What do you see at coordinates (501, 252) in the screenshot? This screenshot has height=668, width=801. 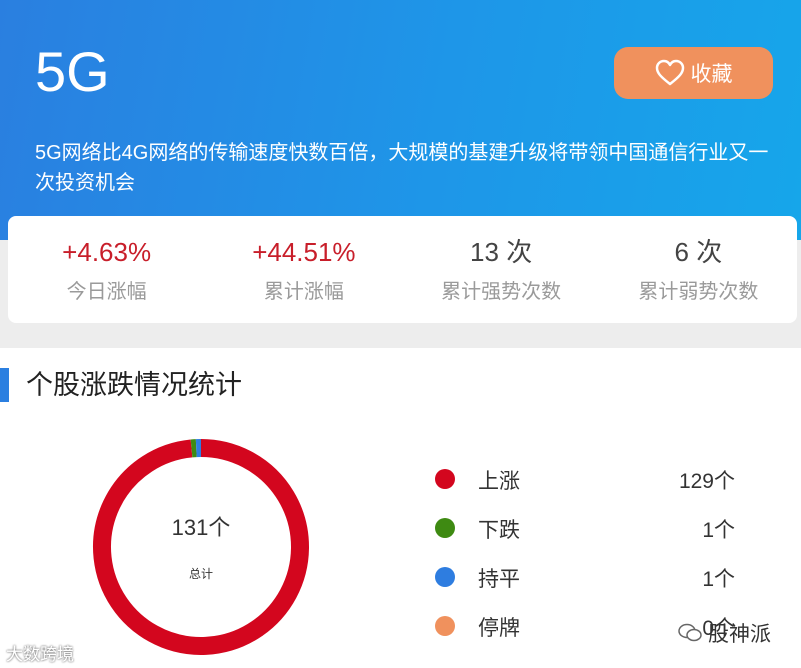 I see `stat-value: 13 次` at bounding box center [501, 252].